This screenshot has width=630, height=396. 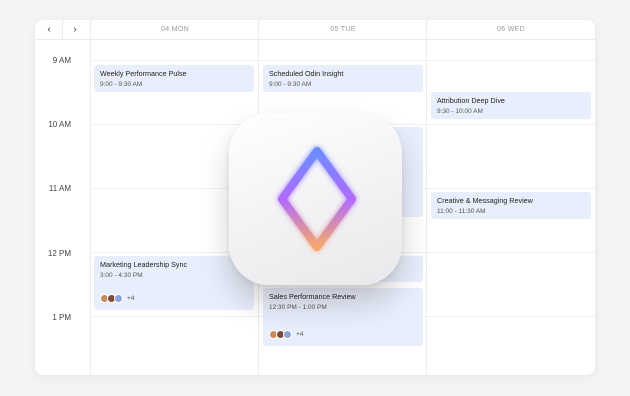 What do you see at coordinates (343, 29) in the screenshot?
I see `day-header-tue: 05 TUE` at bounding box center [343, 29].